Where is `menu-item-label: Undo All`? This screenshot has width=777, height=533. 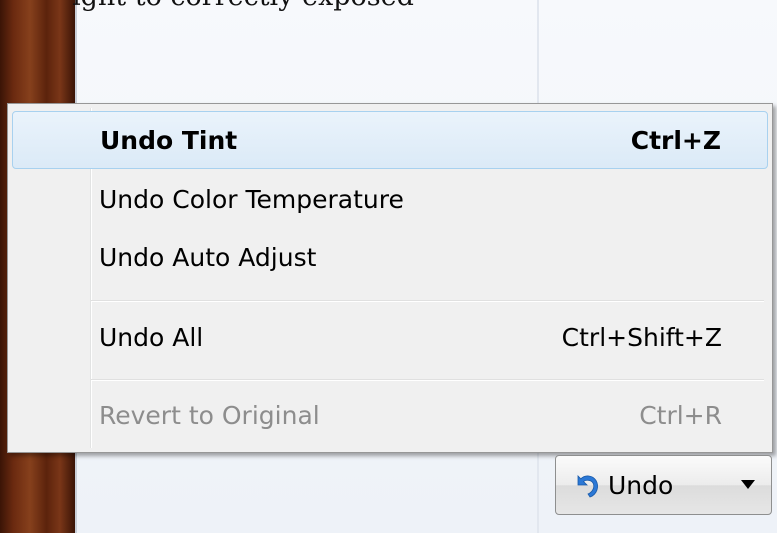
menu-item-label: Undo All is located at coordinates (151, 337).